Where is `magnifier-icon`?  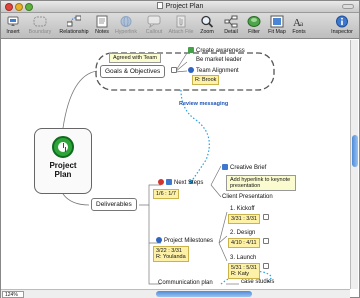 magnifier-icon is located at coordinates (207, 21).